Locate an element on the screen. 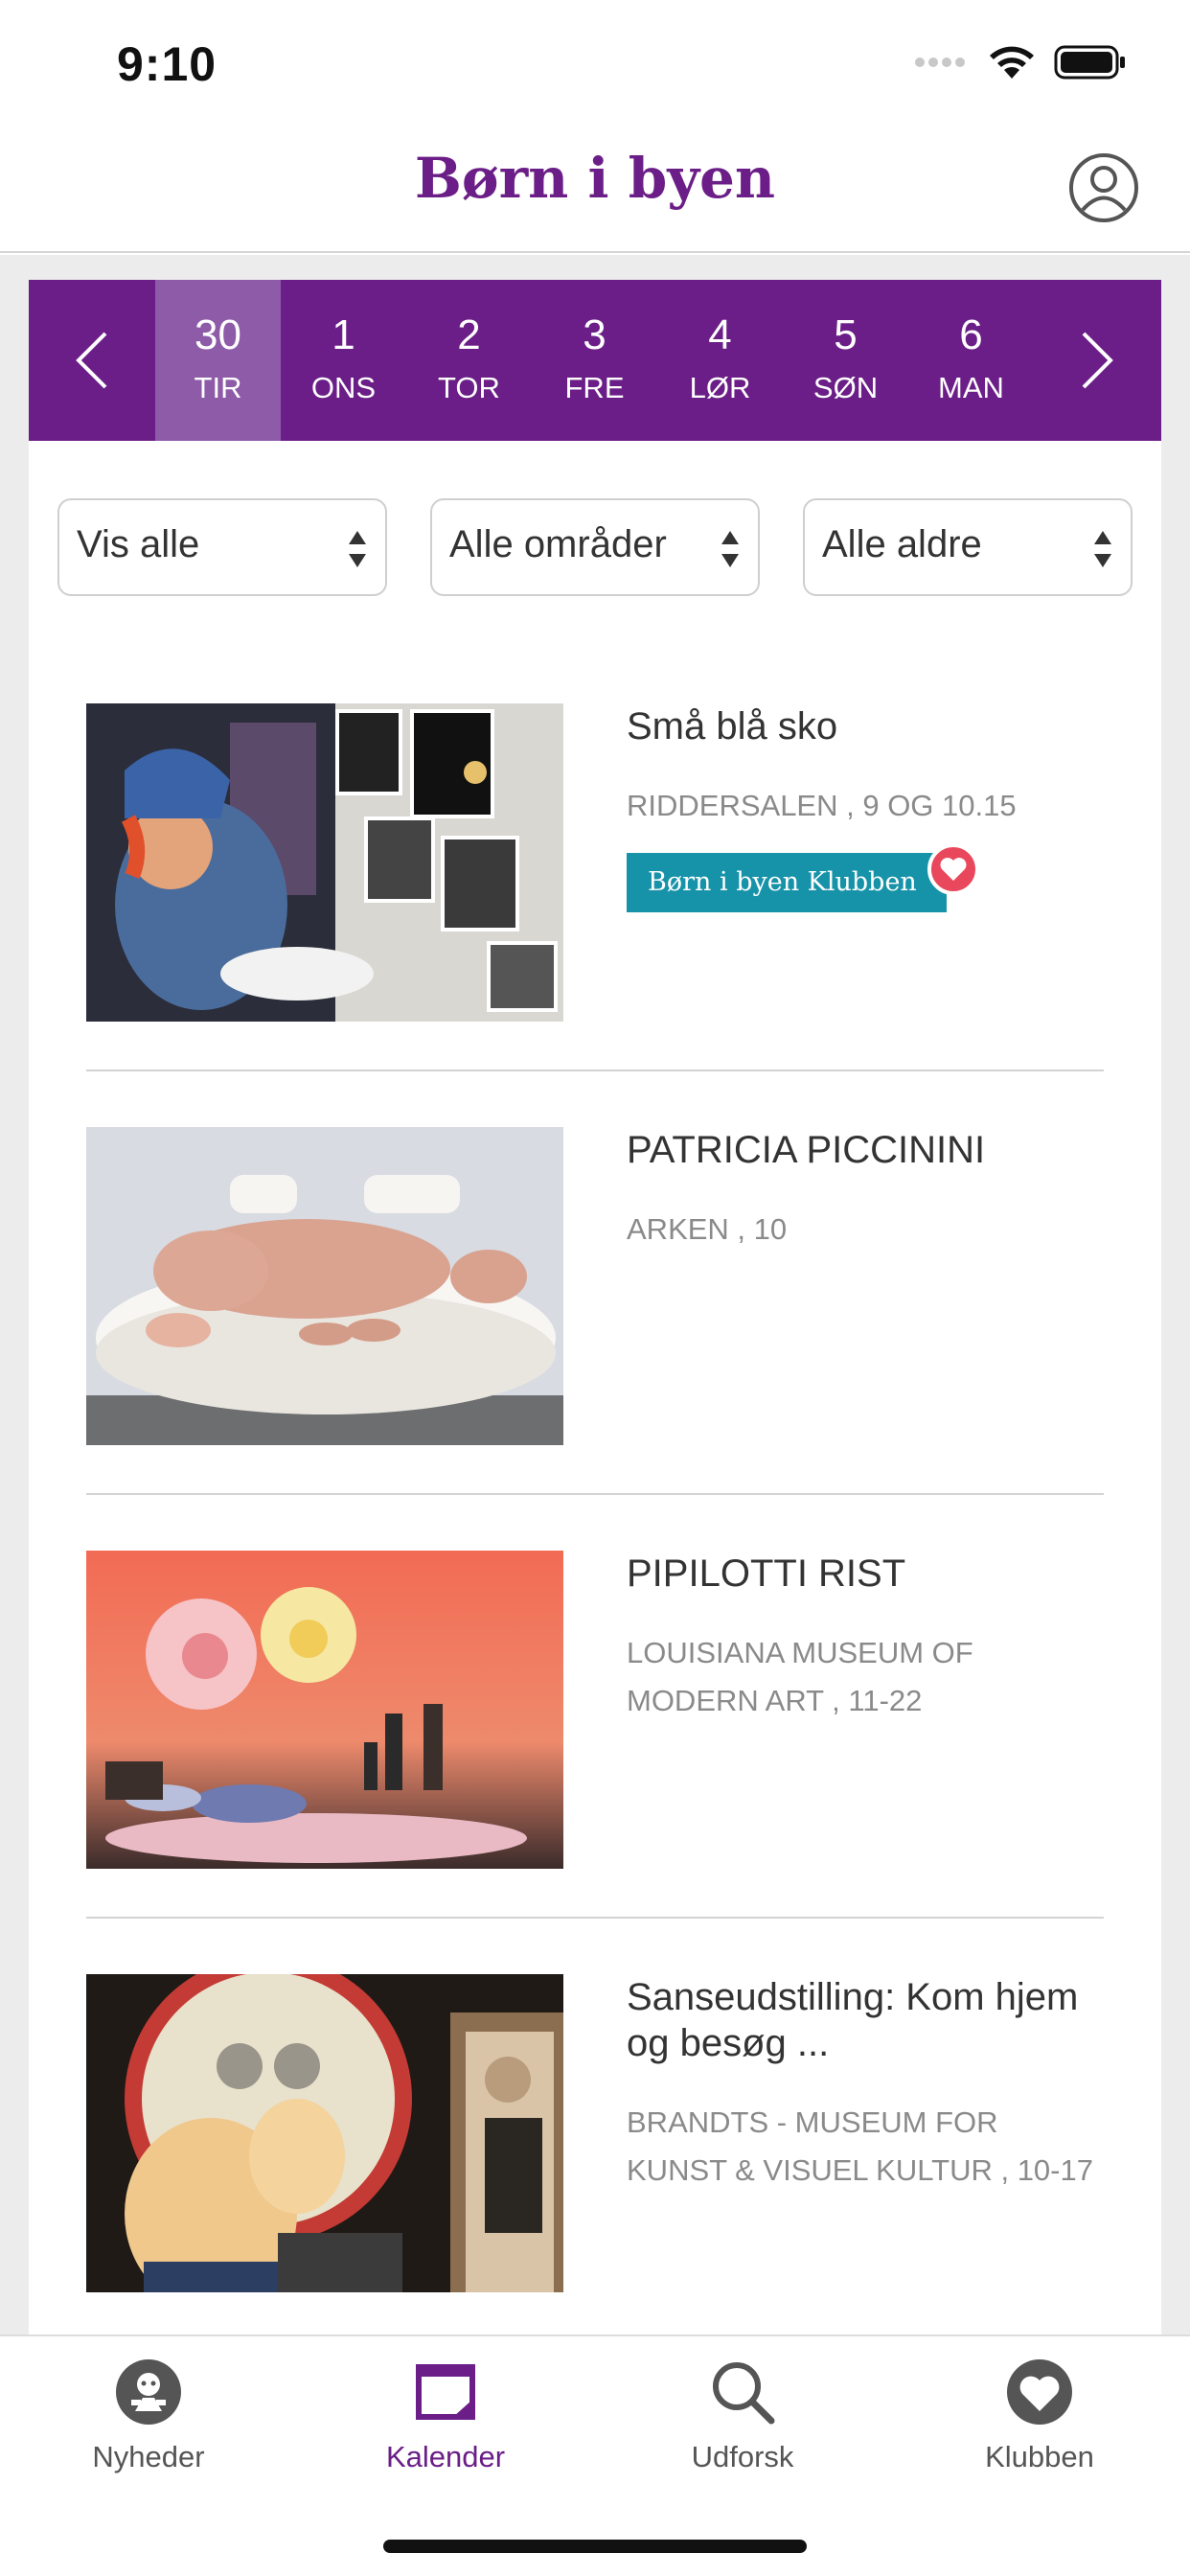  event-place: ARKEN , 10 is located at coordinates (708, 1229).